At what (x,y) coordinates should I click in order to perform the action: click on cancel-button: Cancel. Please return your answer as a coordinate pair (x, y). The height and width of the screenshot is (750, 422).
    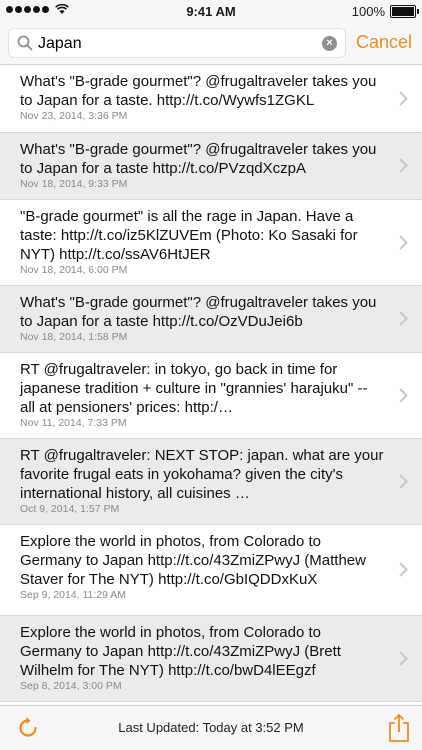
    Looking at the image, I should click on (384, 42).